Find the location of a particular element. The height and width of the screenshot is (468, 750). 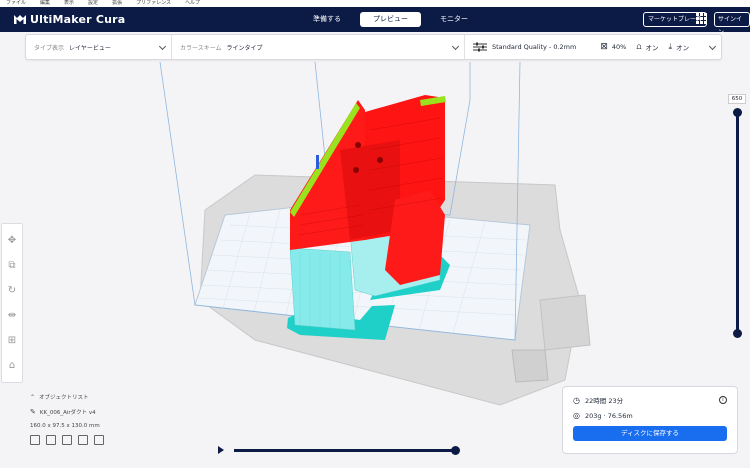

object-dimensions: 160.0 x 97.5 x 130.0 mm is located at coordinates (65, 426).